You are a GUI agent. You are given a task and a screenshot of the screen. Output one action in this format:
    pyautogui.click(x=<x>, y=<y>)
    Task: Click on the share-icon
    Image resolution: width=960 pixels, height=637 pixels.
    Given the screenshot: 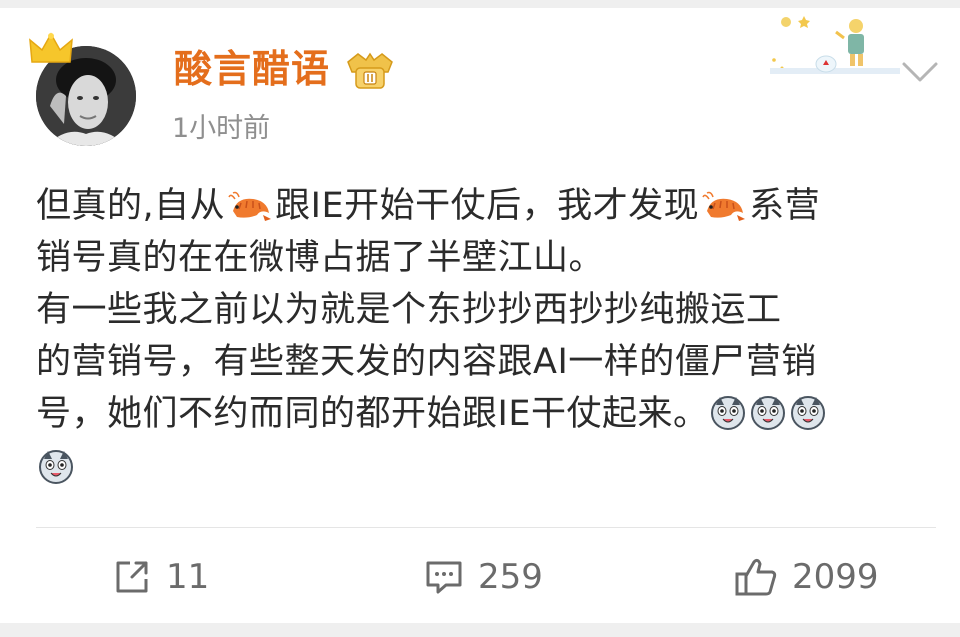 What is the action you would take?
    pyautogui.click(x=132, y=577)
    